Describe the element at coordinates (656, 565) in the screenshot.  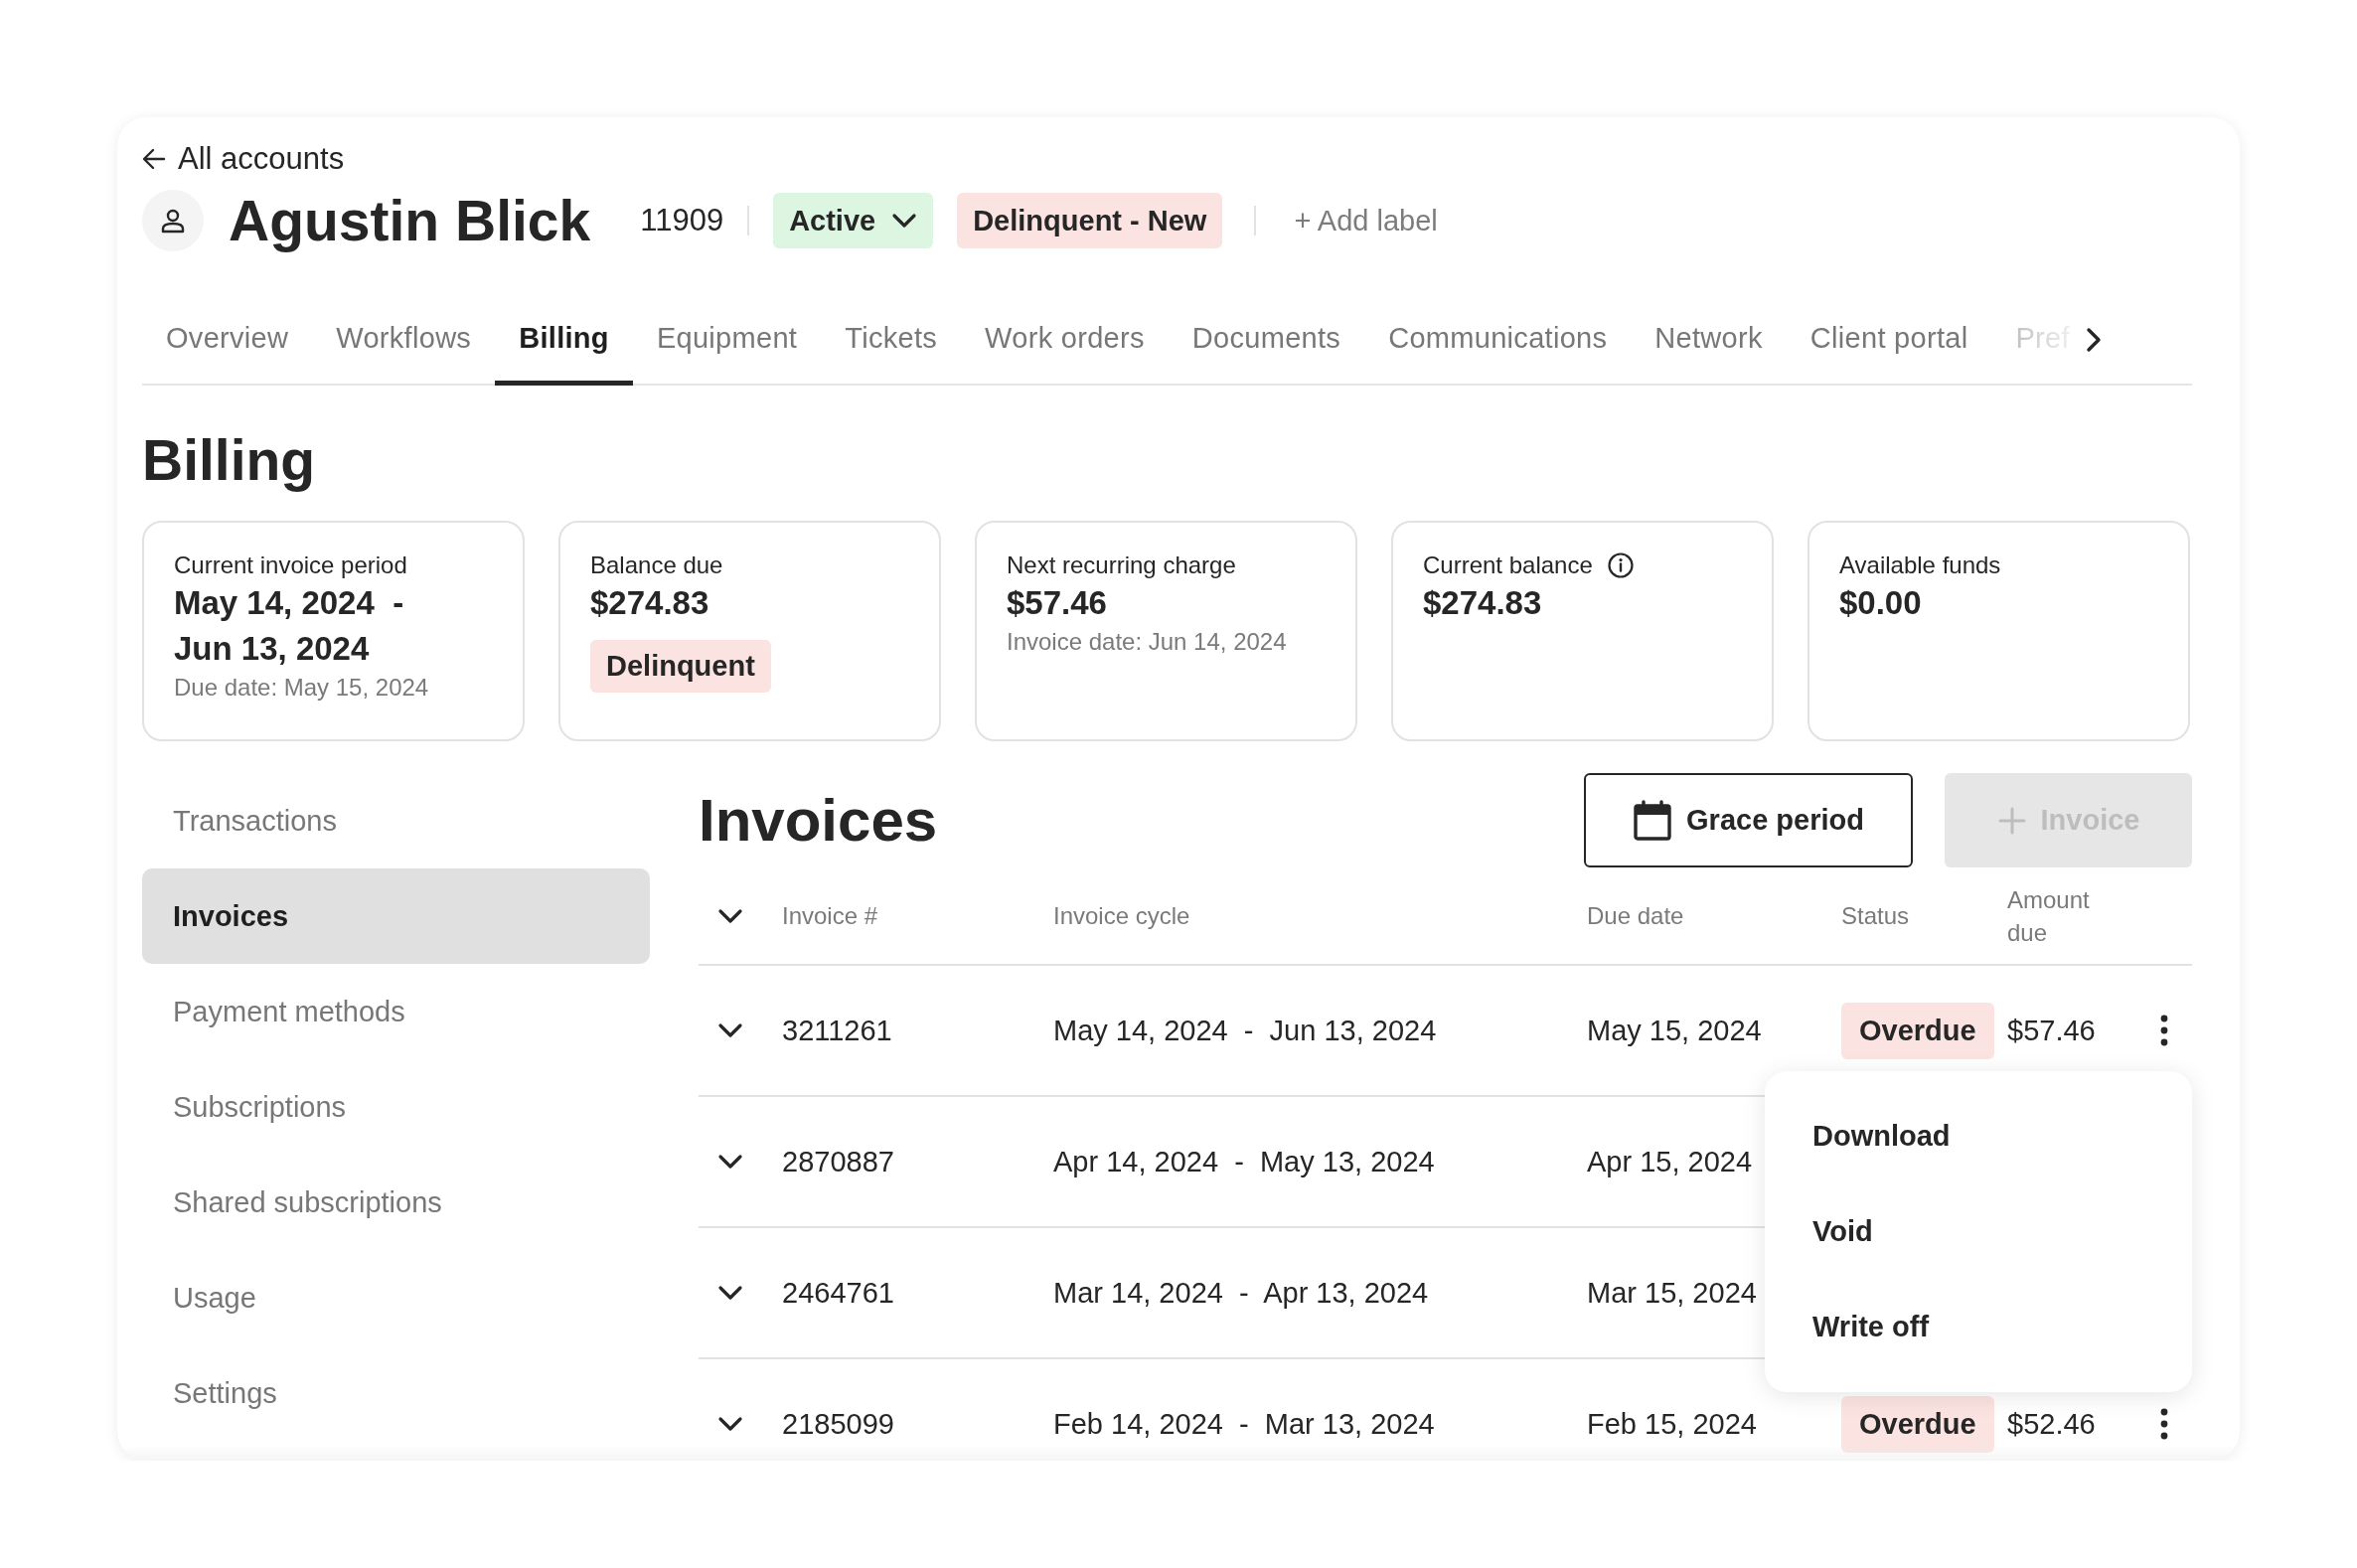
I see `card-label: Balance due` at that location.